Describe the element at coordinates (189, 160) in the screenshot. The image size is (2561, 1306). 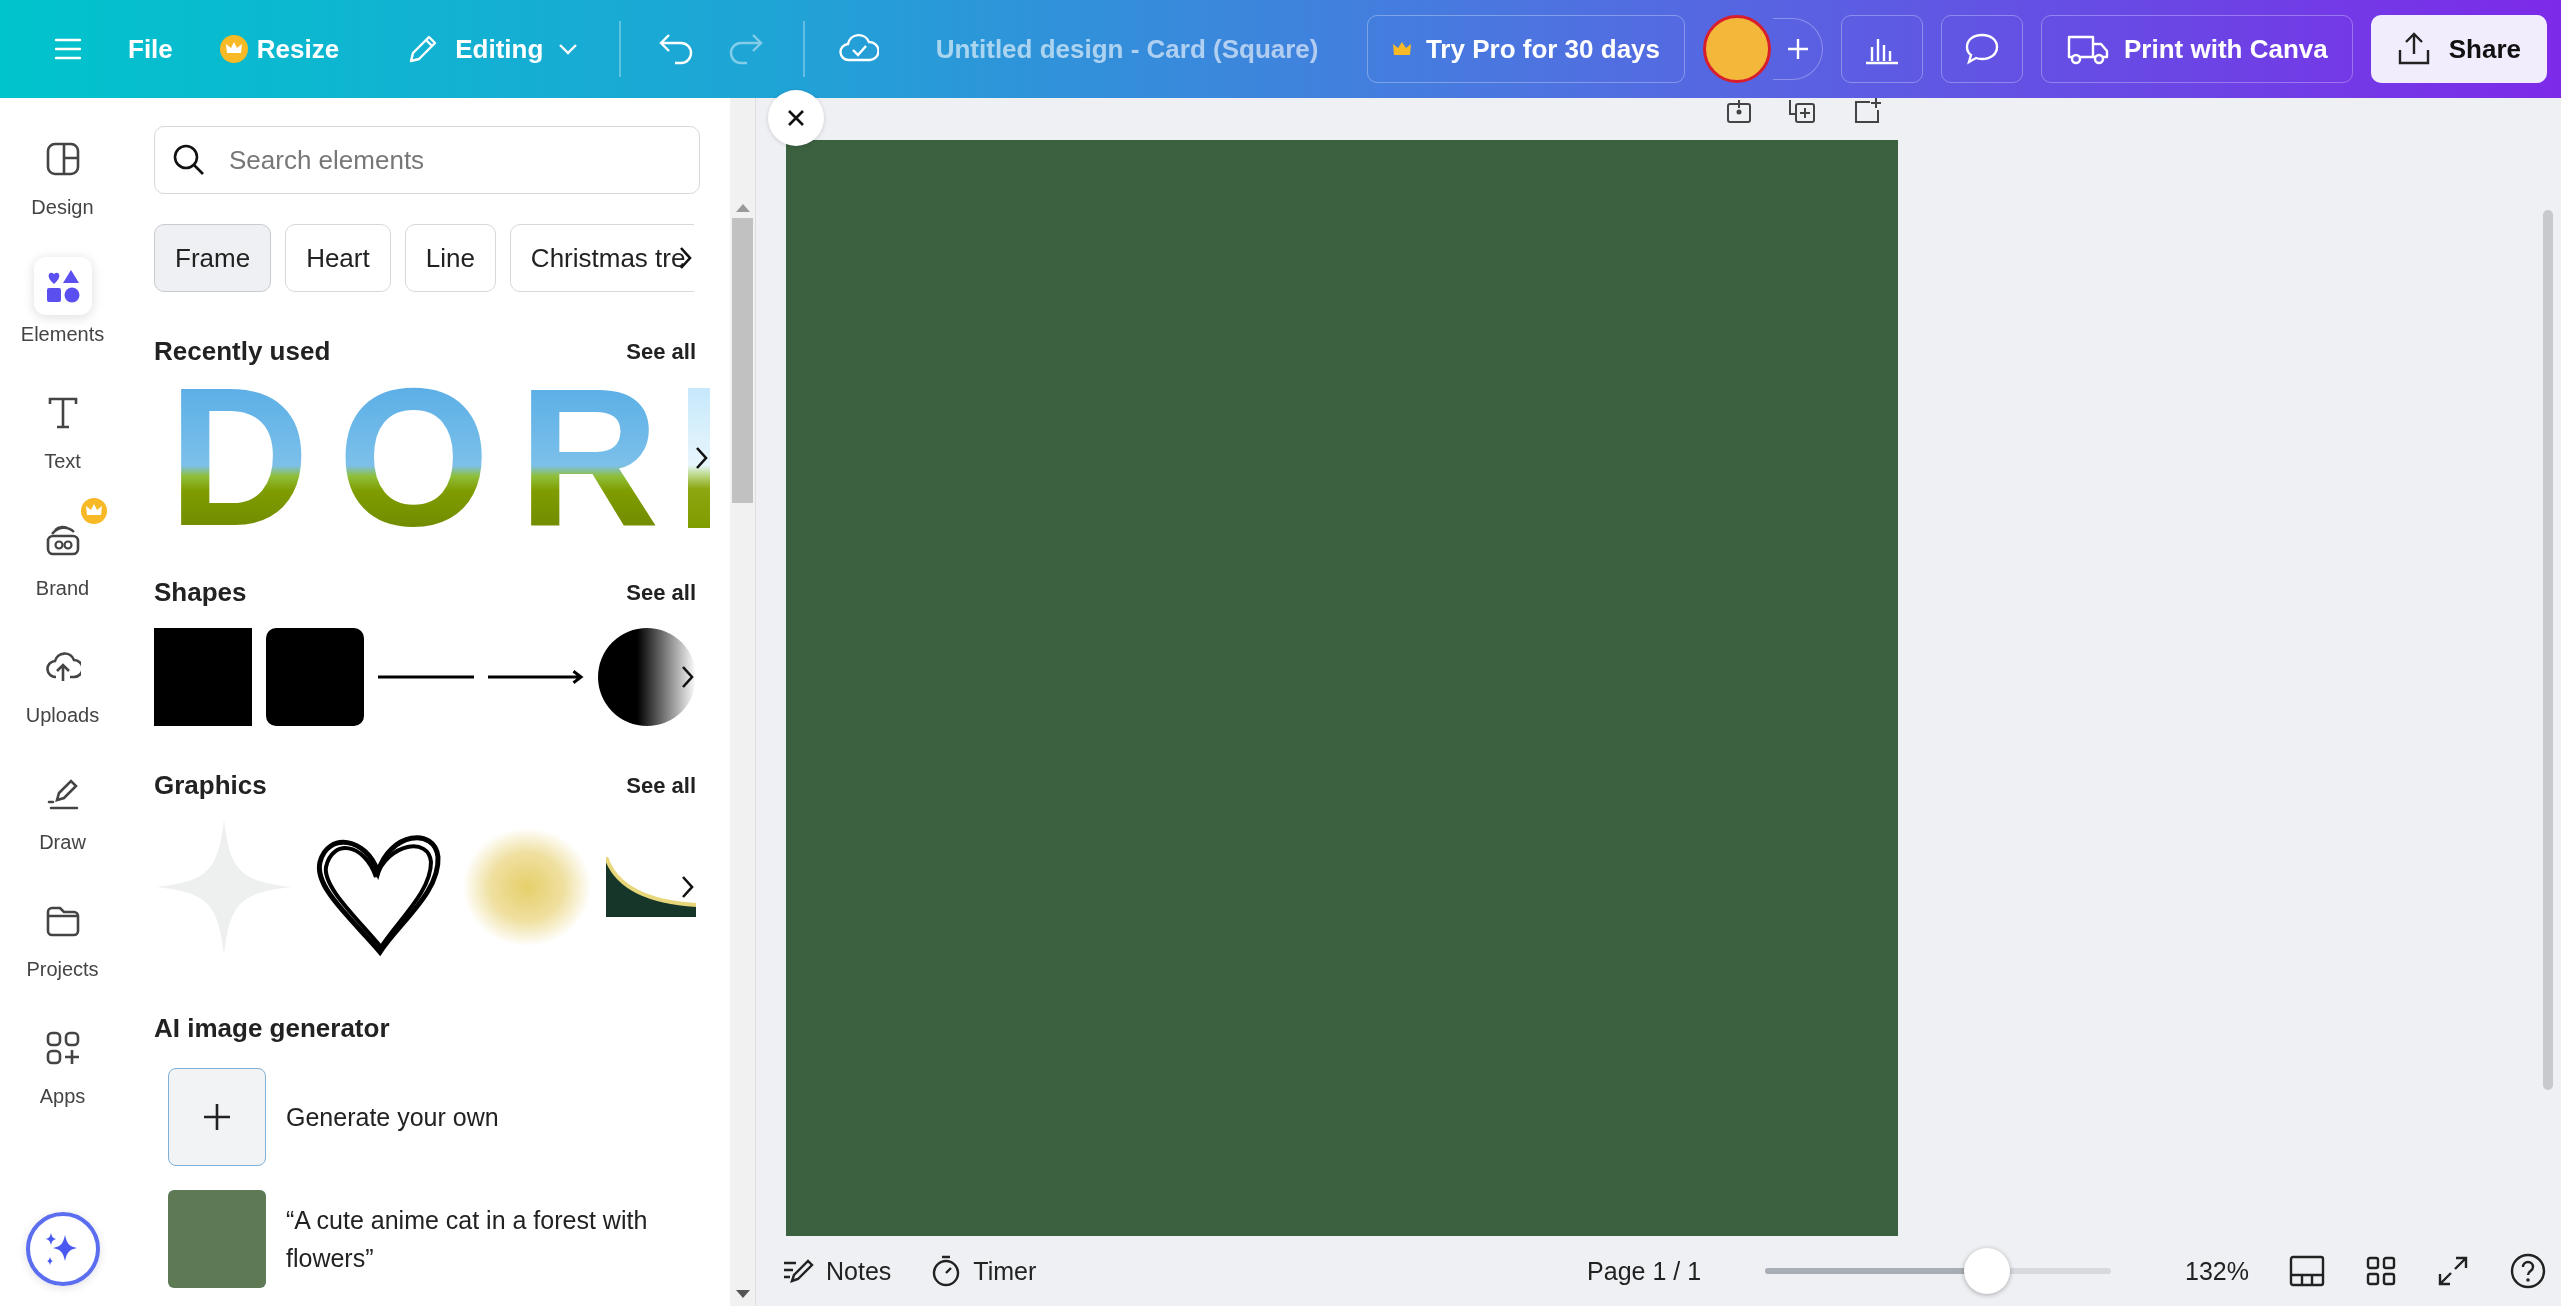
I see `search-icon` at that location.